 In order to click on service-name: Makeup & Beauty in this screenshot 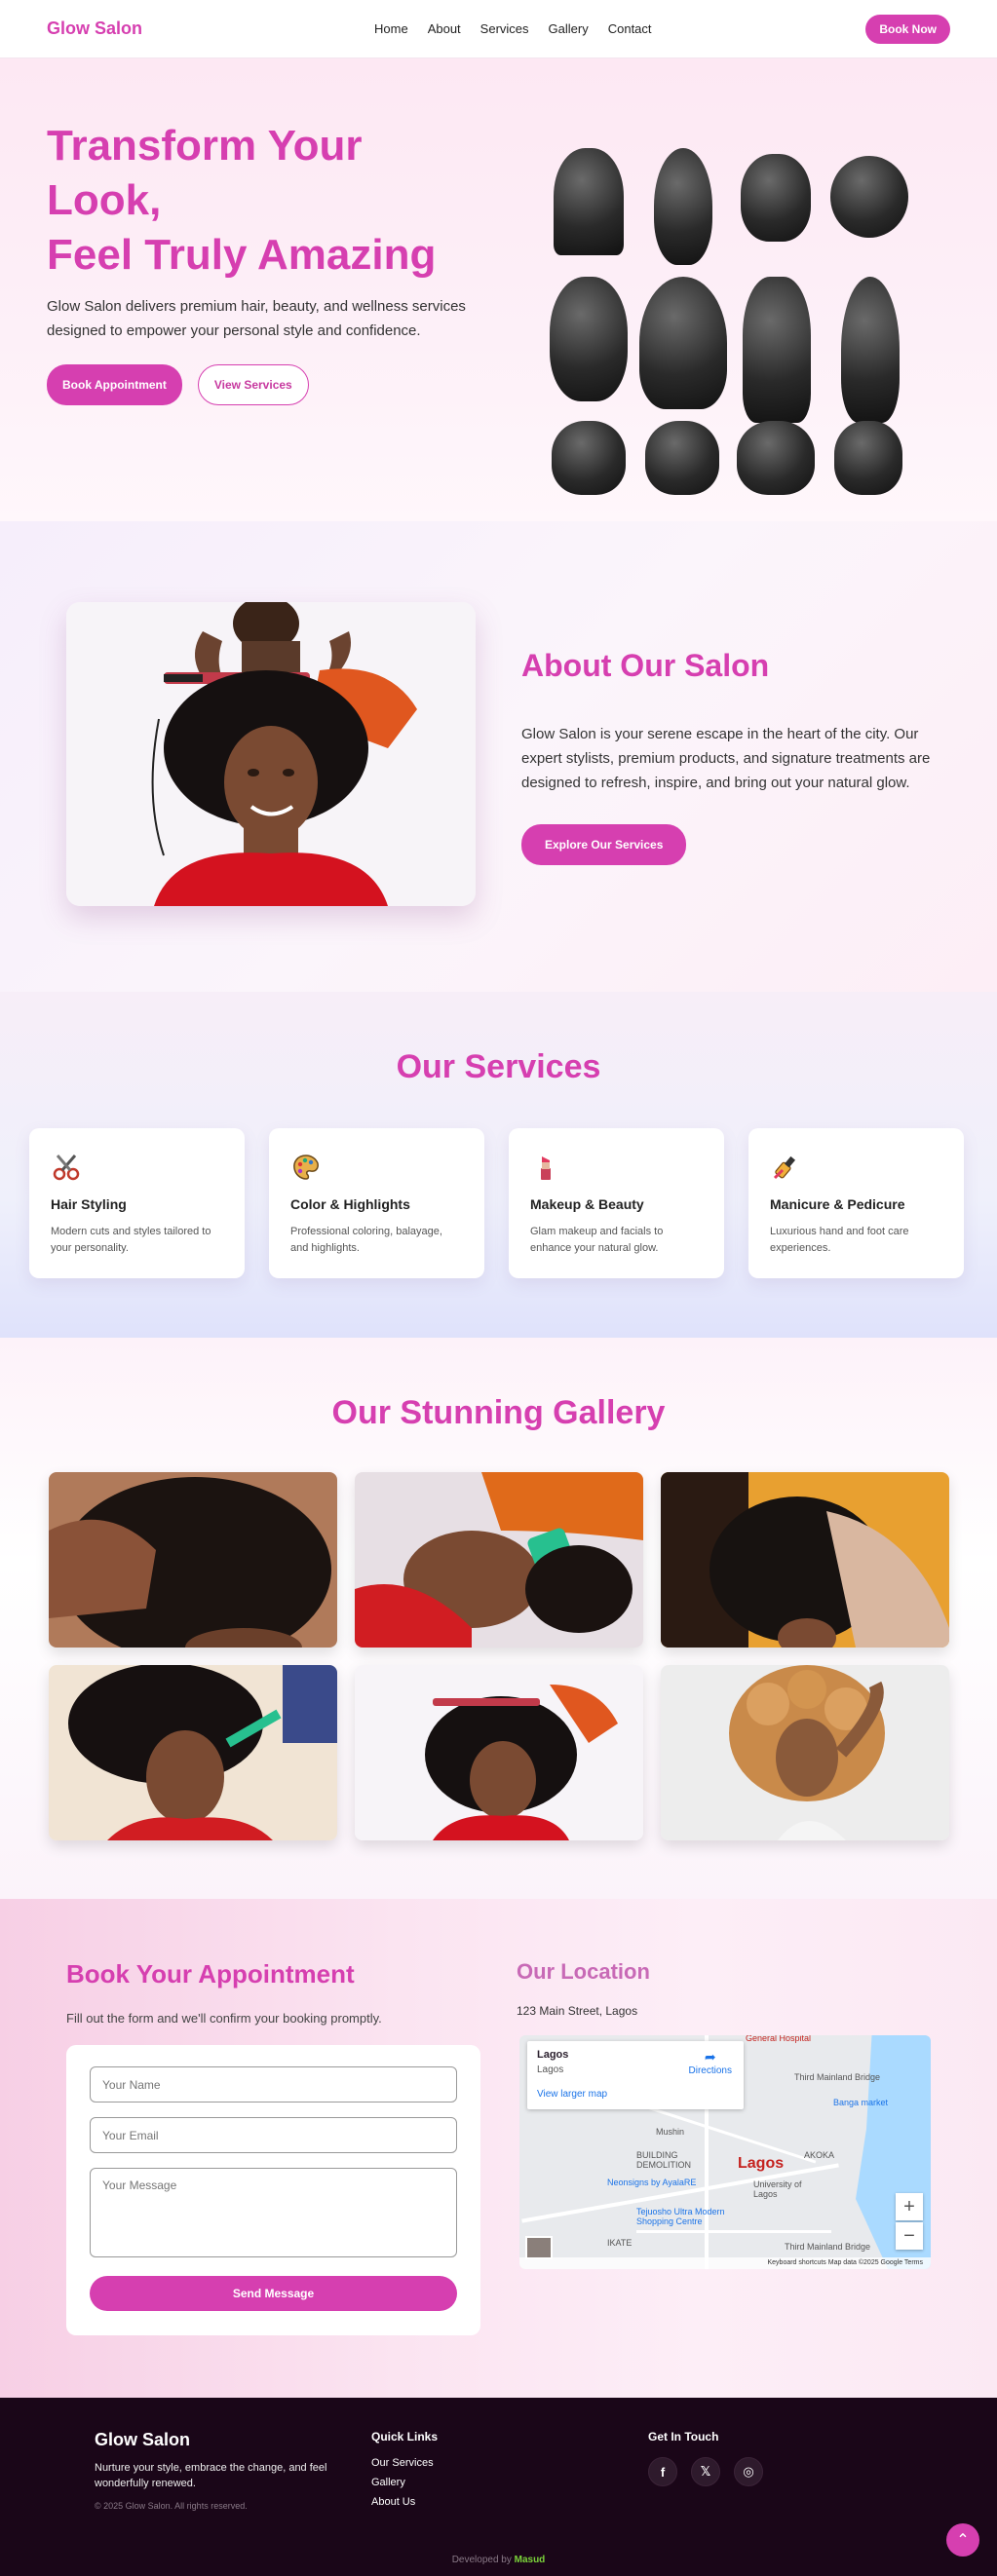, I will do `click(587, 1204)`.